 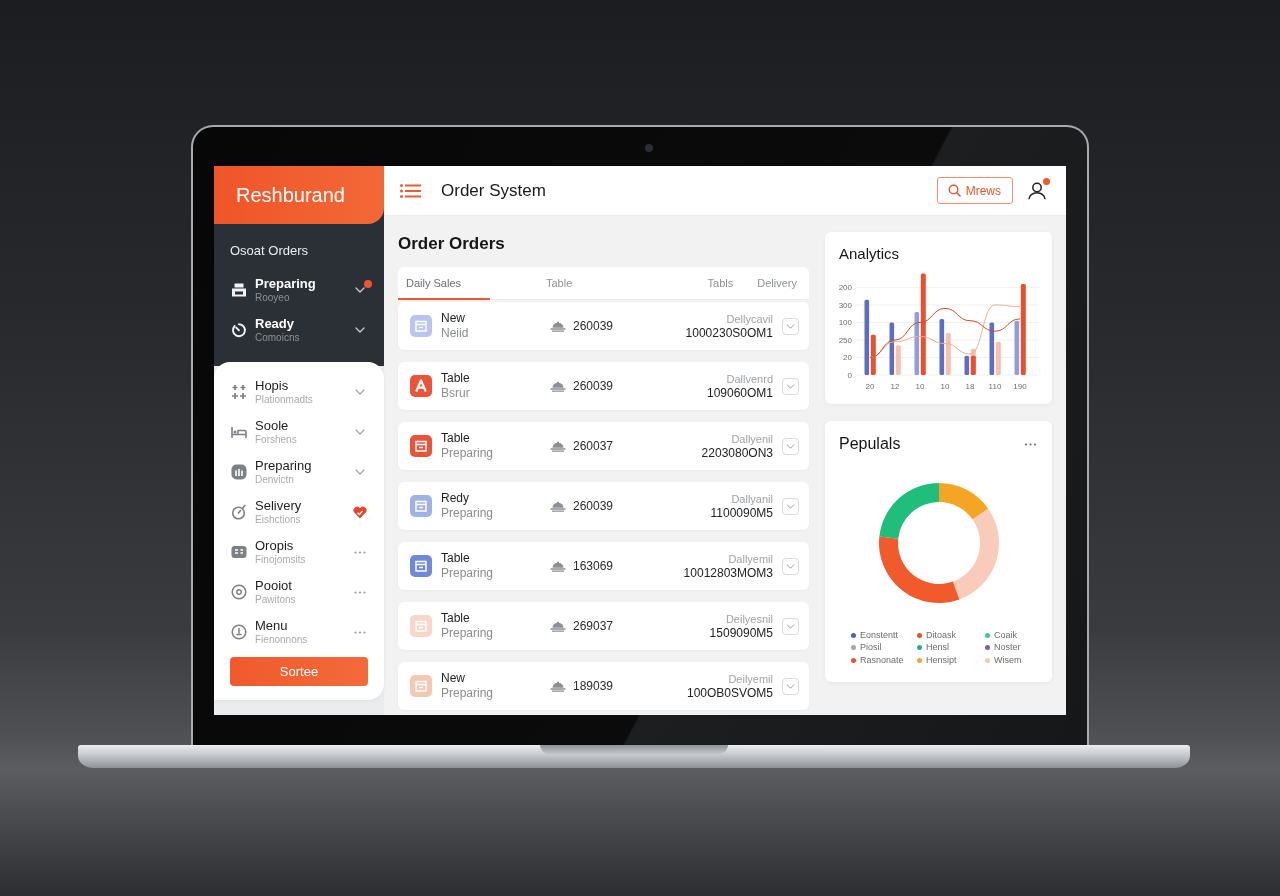 What do you see at coordinates (360, 512) in the screenshot?
I see `alert-badge-icon` at bounding box center [360, 512].